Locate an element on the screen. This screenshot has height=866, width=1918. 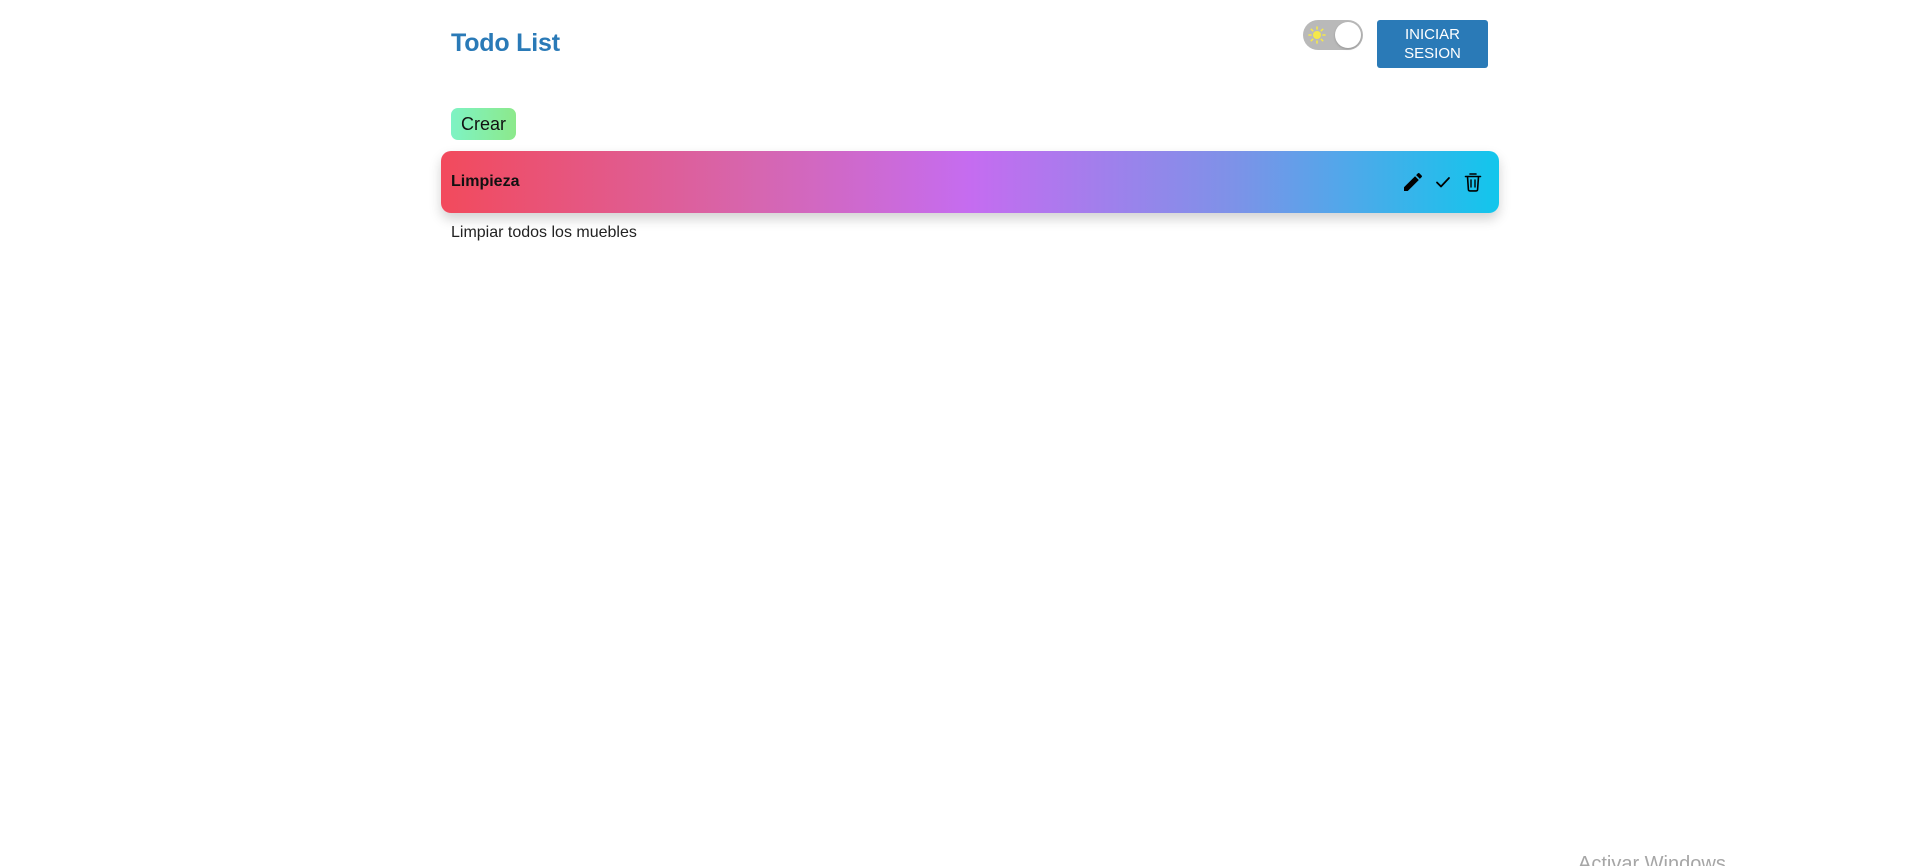
check-icon is located at coordinates (1443, 182).